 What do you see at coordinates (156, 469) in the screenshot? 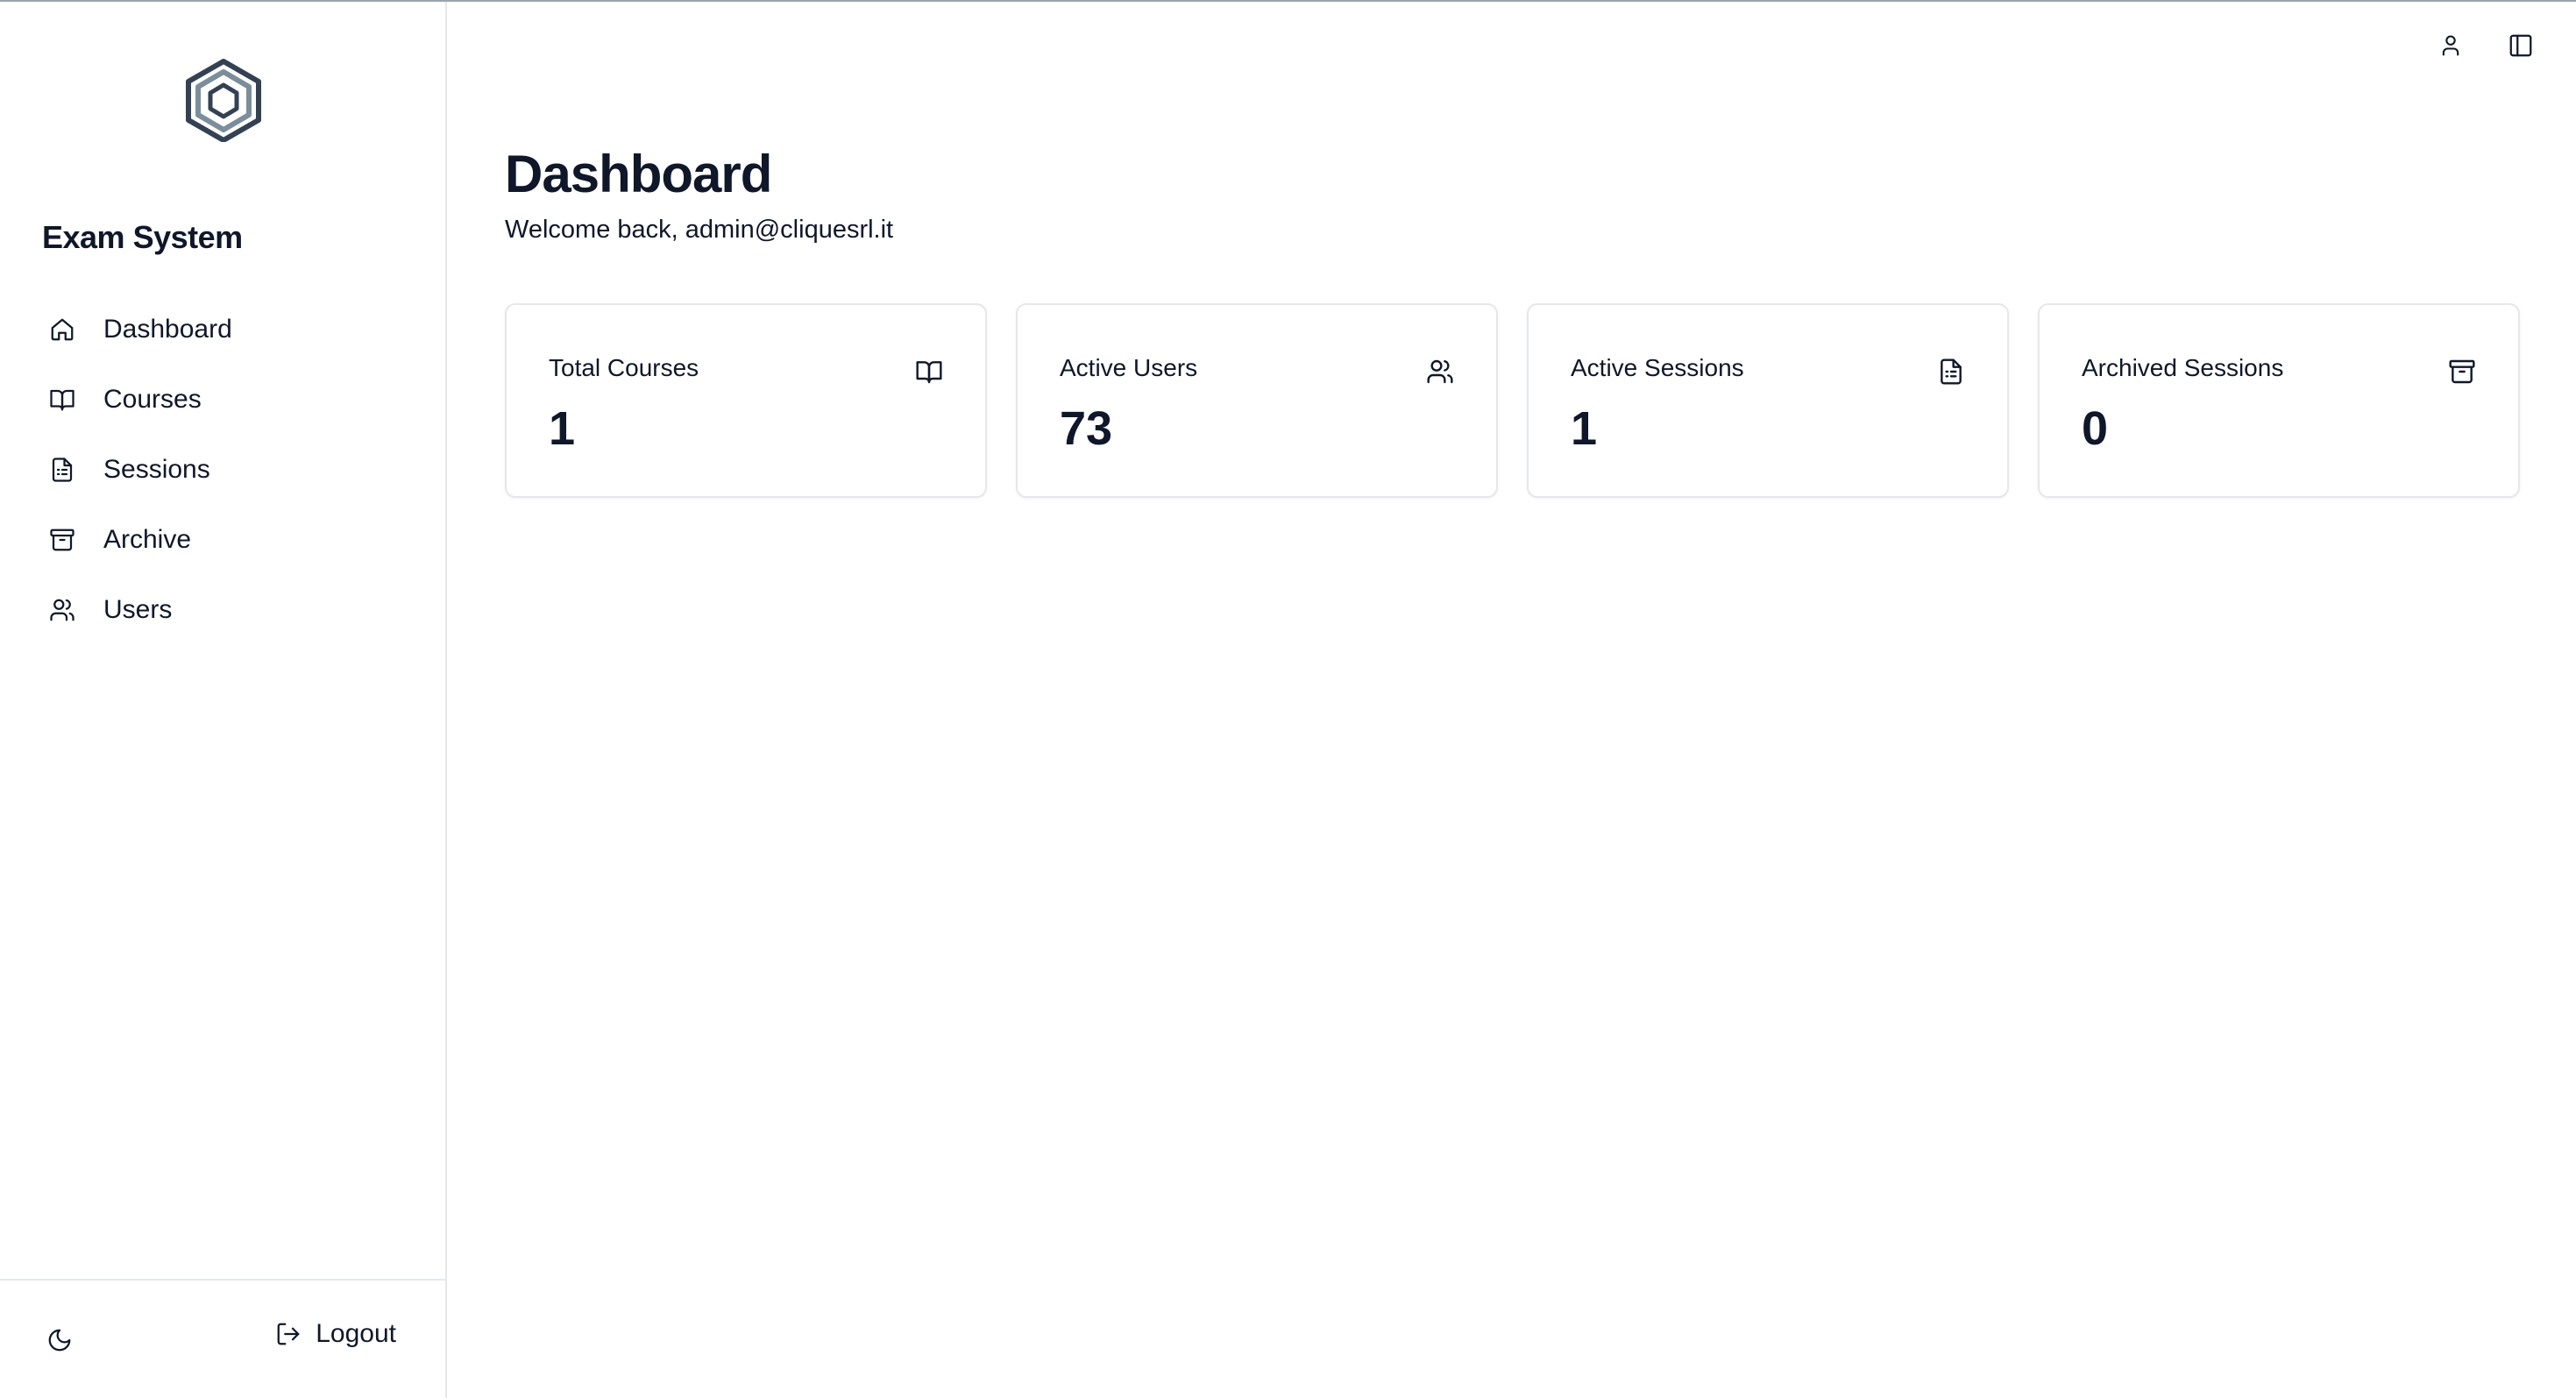
I see `sidebar-item-label: Sessions` at bounding box center [156, 469].